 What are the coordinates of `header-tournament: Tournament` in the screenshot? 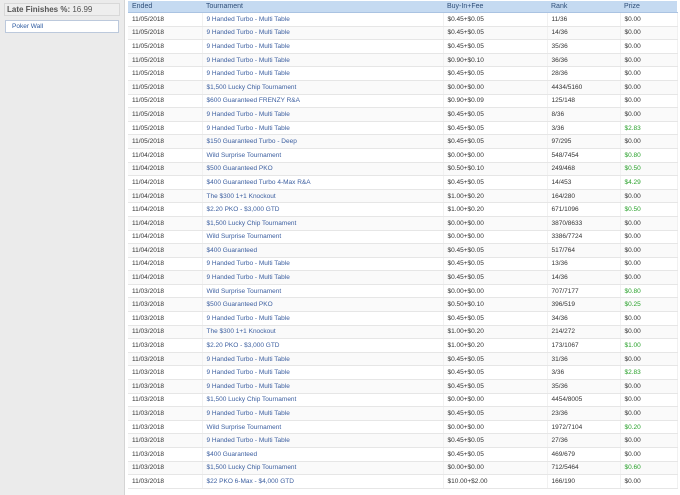 It's located at (322, 7).